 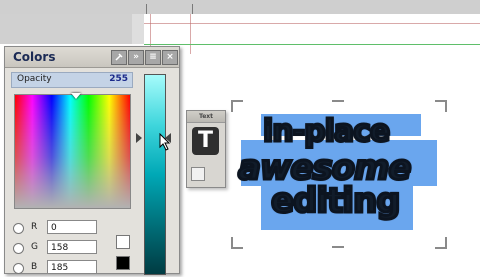 I want to click on tool-palette-title: Text, so click(x=206, y=117).